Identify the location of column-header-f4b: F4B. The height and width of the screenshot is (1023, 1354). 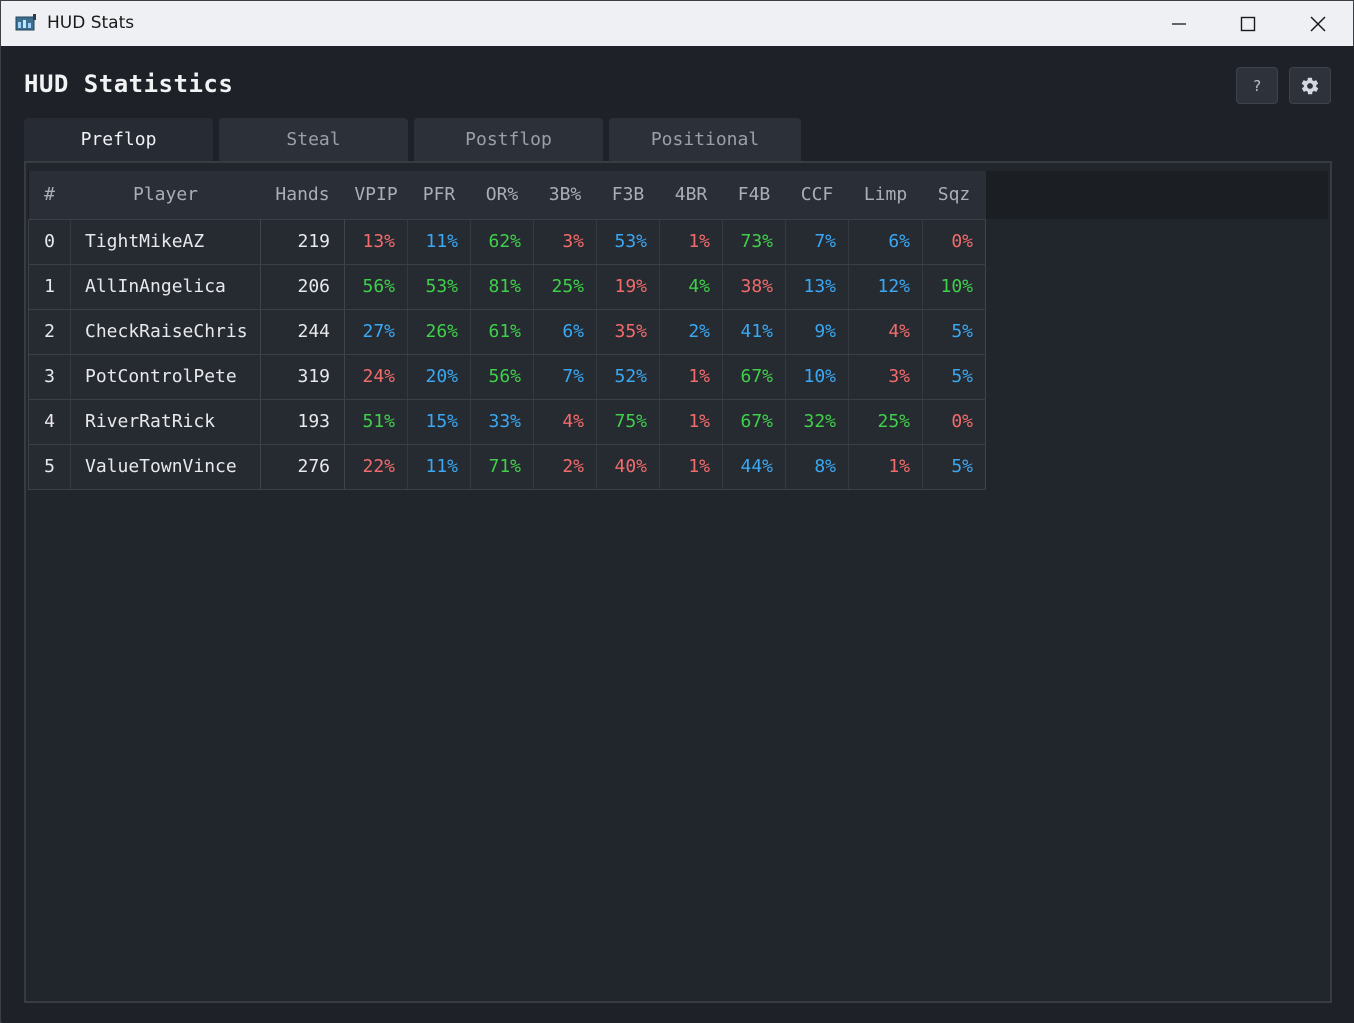
(754, 195).